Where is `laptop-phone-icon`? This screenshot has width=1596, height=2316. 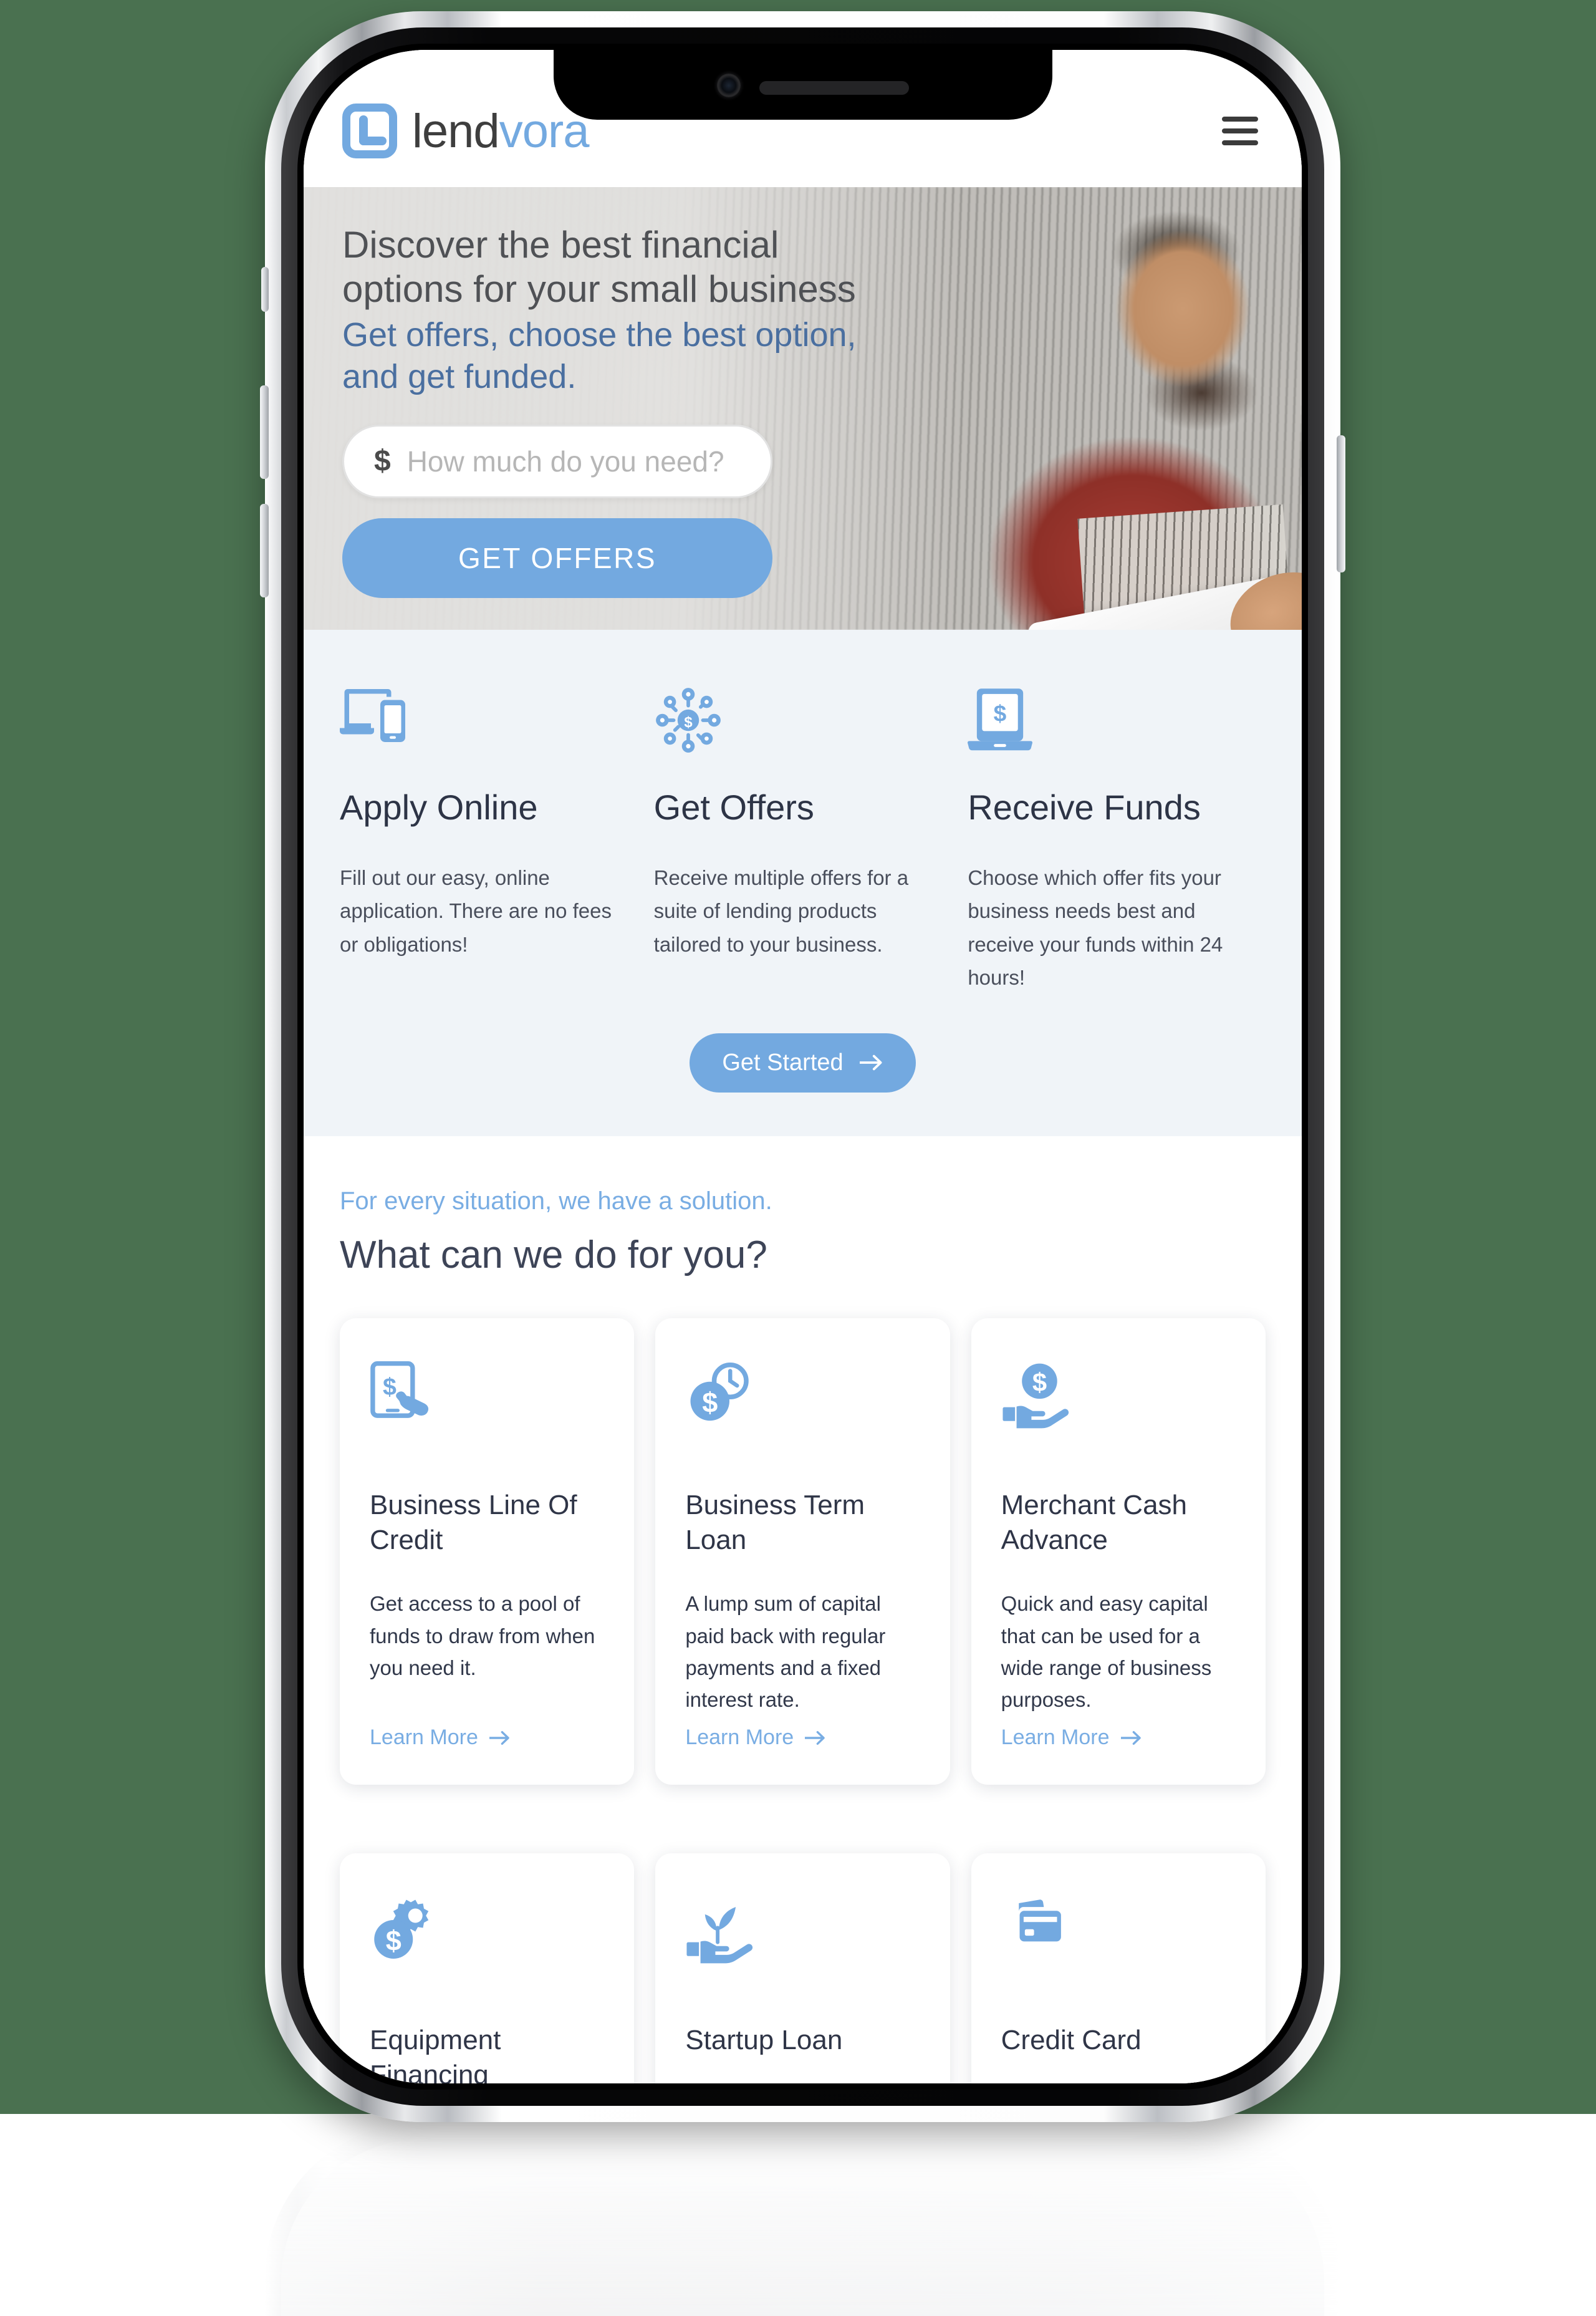 laptop-phone-icon is located at coordinates (489, 723).